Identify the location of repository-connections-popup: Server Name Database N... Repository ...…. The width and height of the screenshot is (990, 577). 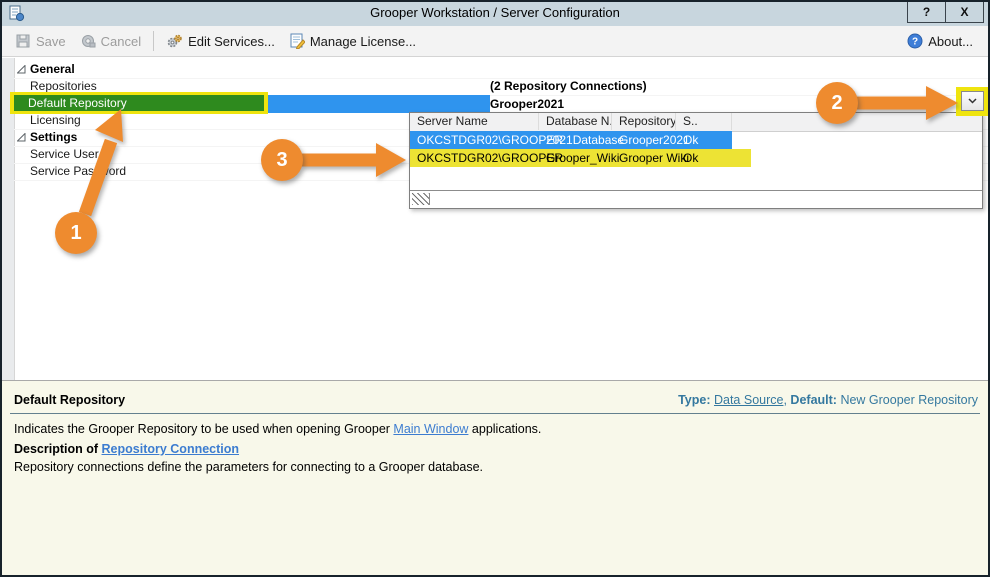
(696, 160).